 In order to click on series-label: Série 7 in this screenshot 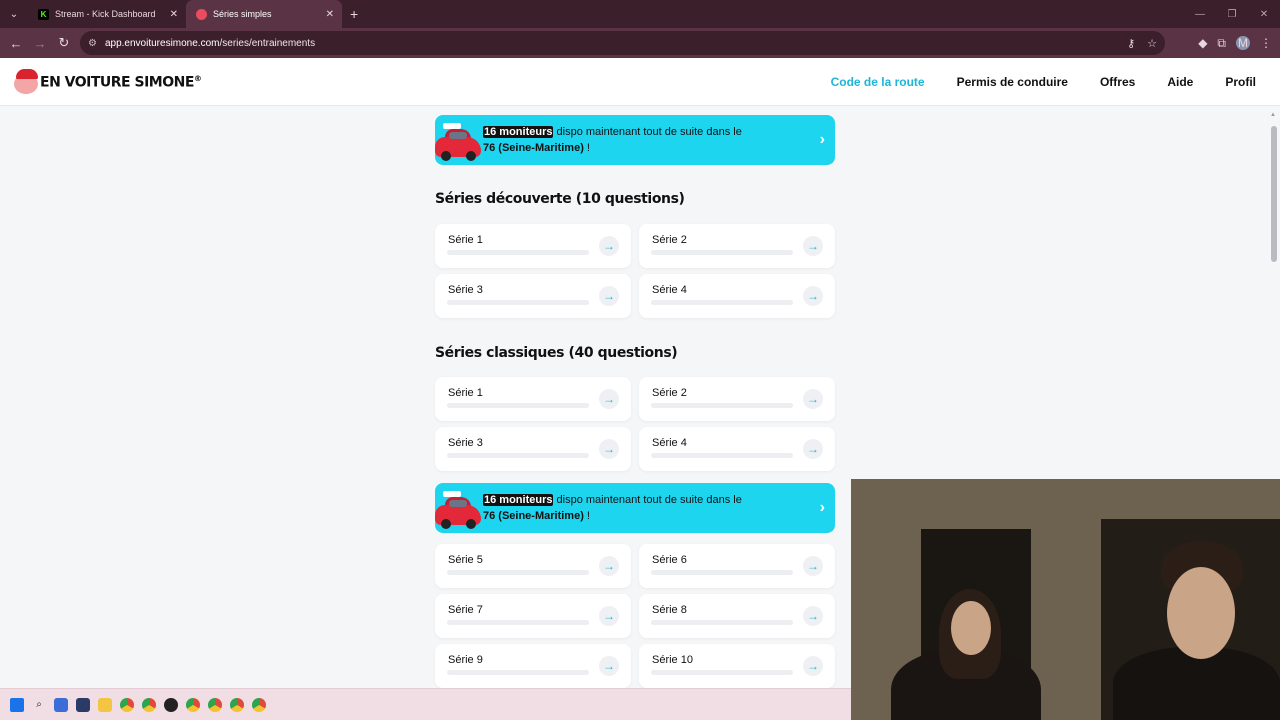, I will do `click(465, 610)`.